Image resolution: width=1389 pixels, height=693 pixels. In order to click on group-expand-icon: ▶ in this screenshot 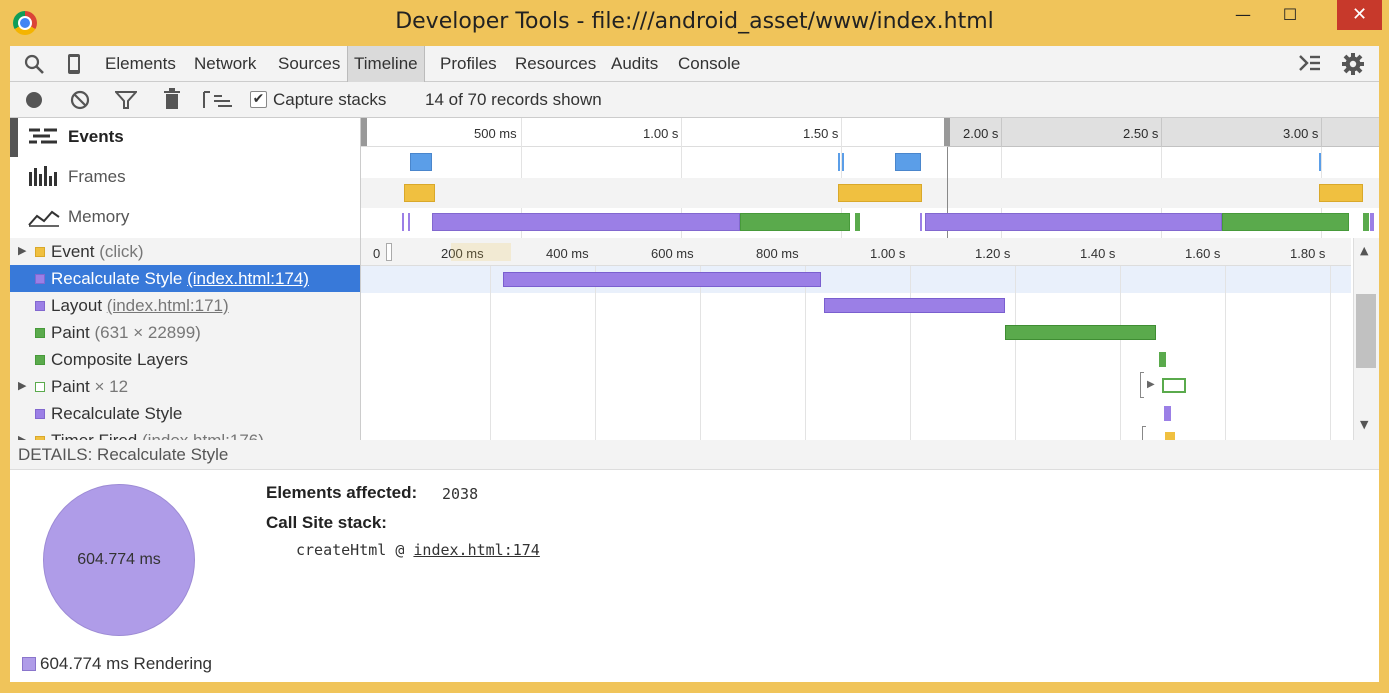, I will do `click(1151, 384)`.